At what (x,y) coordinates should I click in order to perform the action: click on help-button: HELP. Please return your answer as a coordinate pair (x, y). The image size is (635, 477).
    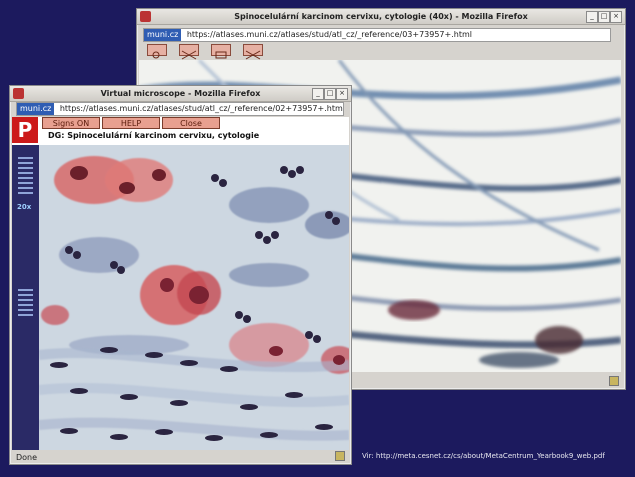
    Looking at the image, I should click on (131, 123).